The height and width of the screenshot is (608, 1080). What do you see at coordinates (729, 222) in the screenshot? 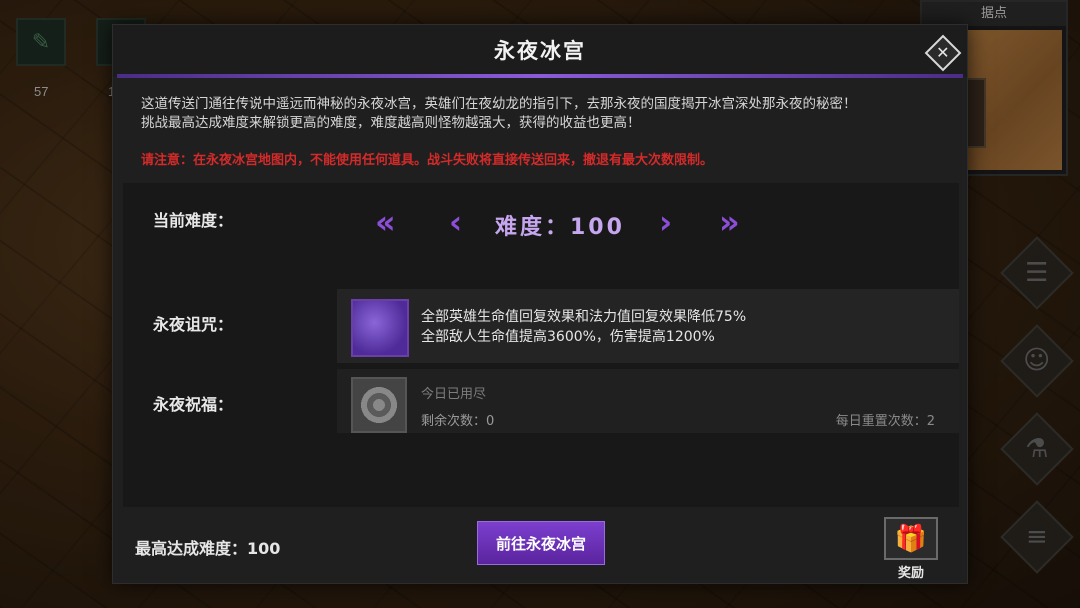
I see `difficulty-last-button: »` at bounding box center [729, 222].